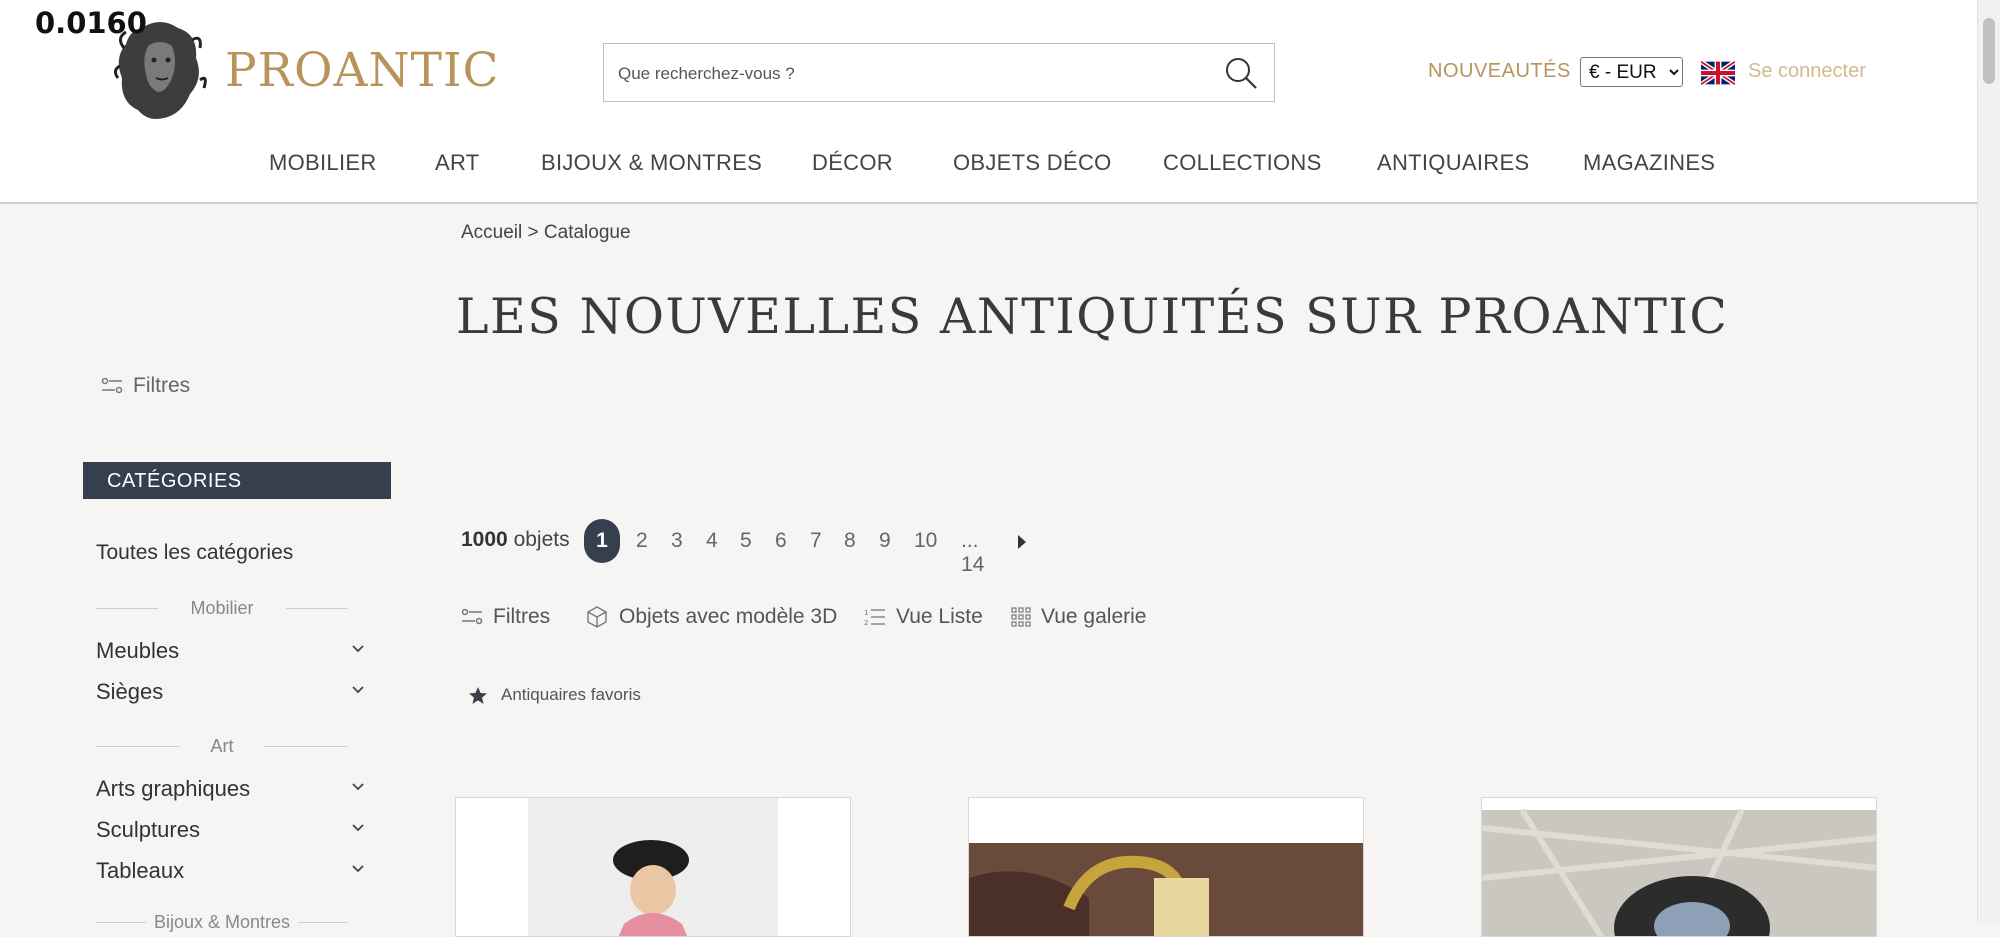  I want to click on brand-logo-text: PROANTIC, so click(362, 70).